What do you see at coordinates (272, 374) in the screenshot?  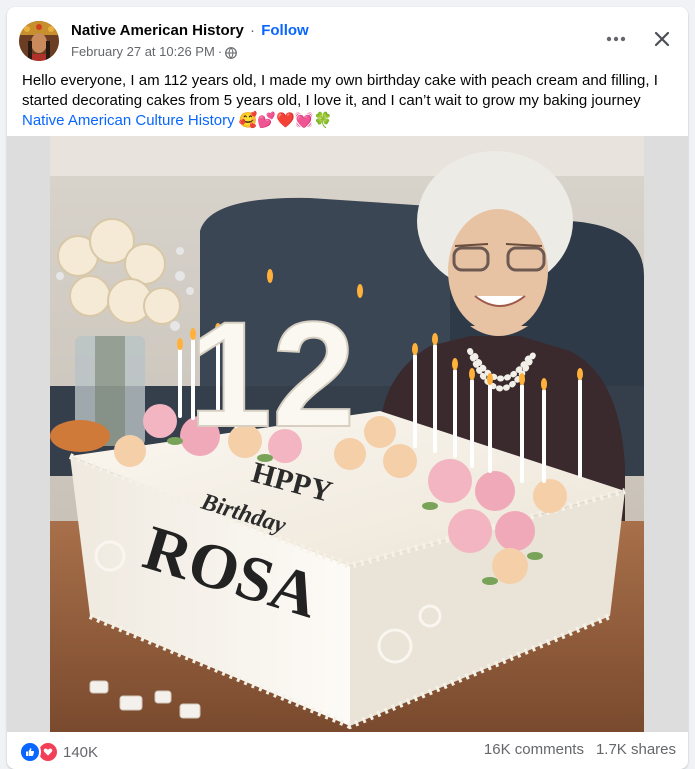 I see `number-candle: 12` at bounding box center [272, 374].